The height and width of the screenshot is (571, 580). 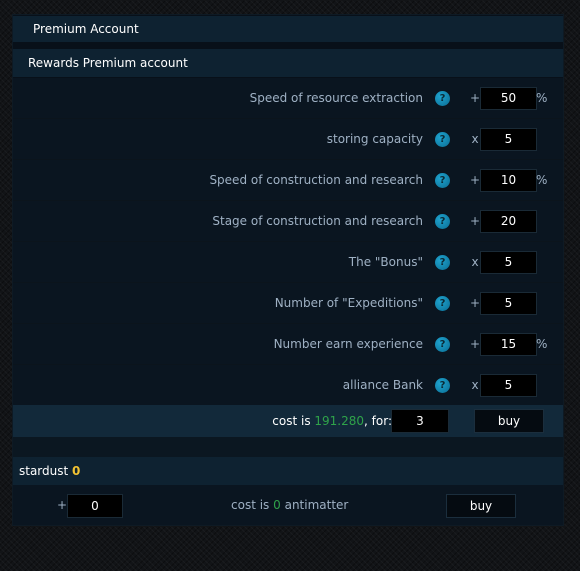 What do you see at coordinates (481, 506) in the screenshot?
I see `buy-stardust-button: buy` at bounding box center [481, 506].